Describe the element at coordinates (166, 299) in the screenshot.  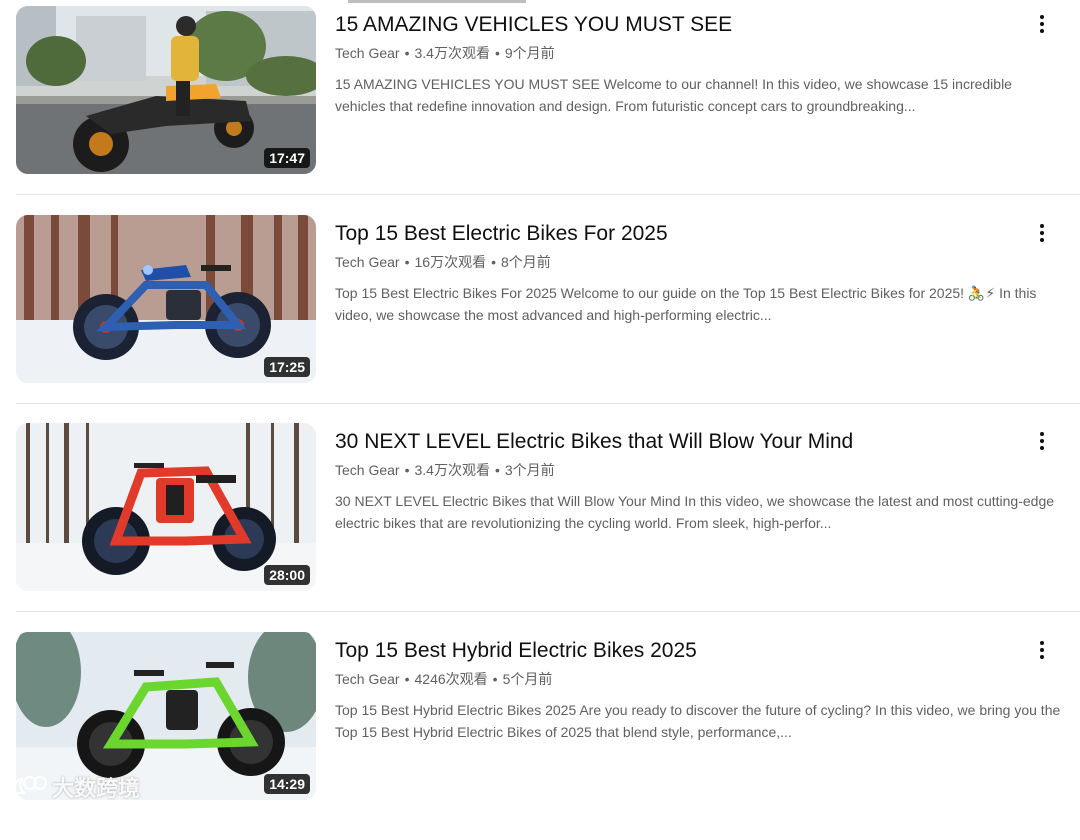
I see `video-thumbnail: 17:25` at that location.